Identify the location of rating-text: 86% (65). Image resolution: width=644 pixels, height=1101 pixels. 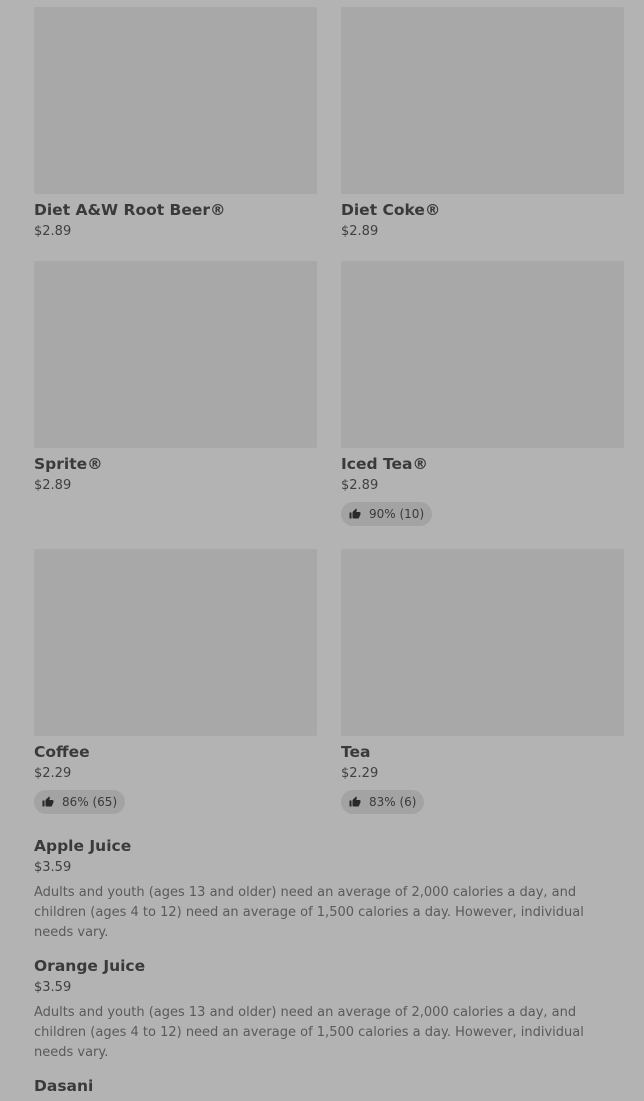
(90, 802).